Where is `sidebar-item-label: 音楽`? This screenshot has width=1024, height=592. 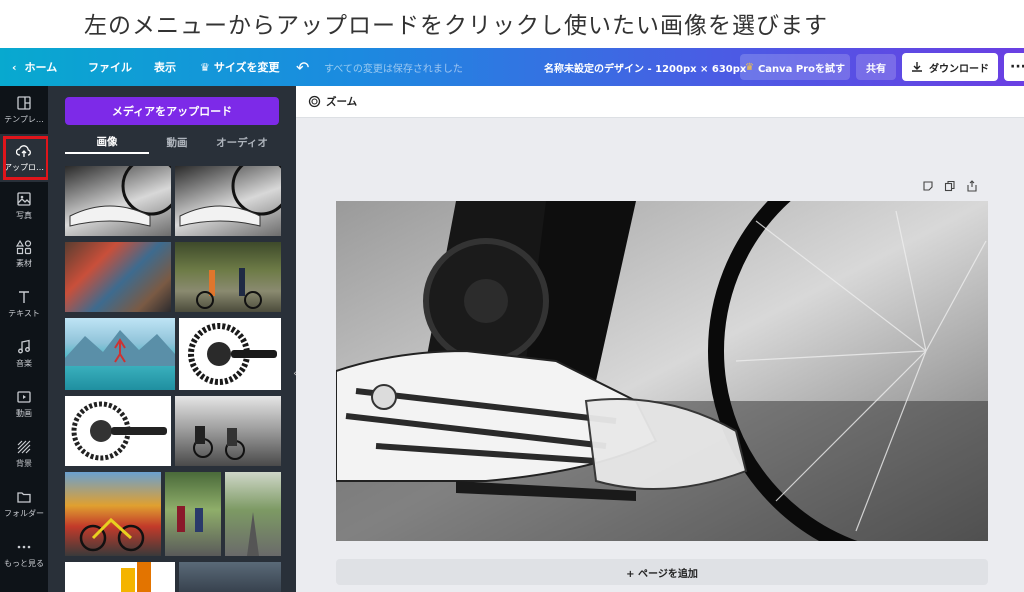 sidebar-item-label: 音楽 is located at coordinates (24, 363).